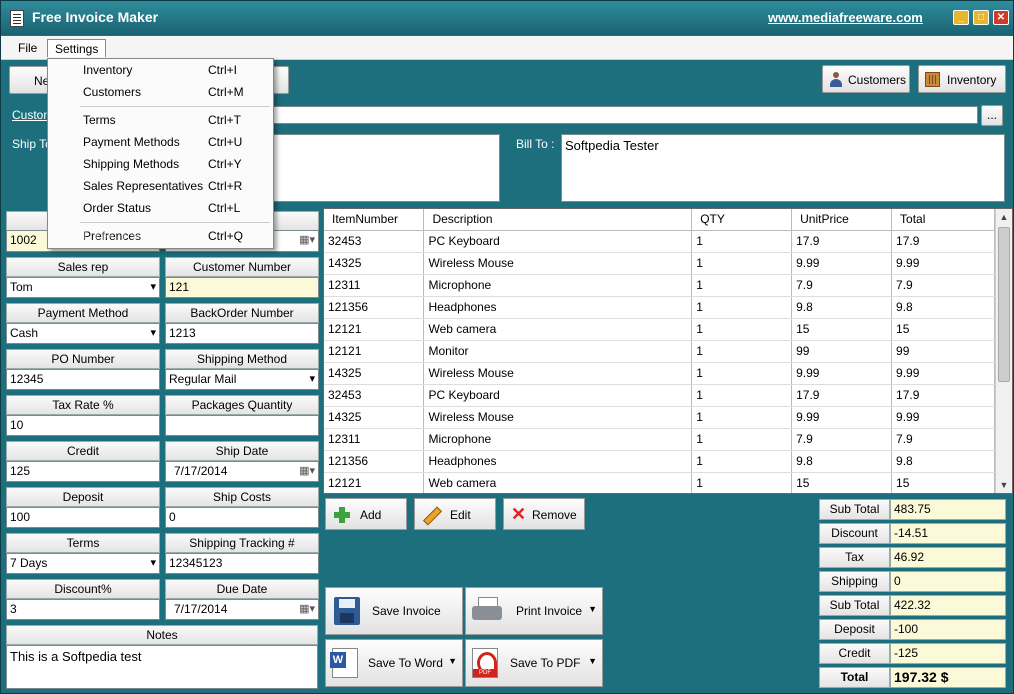 The width and height of the screenshot is (1014, 694). Describe the element at coordinates (558, 439) in the screenshot. I see `table-cell: Microphone` at that location.